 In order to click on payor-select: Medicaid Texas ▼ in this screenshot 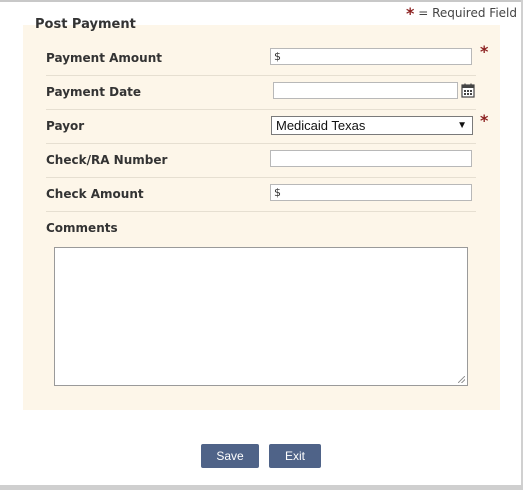, I will do `click(372, 125)`.